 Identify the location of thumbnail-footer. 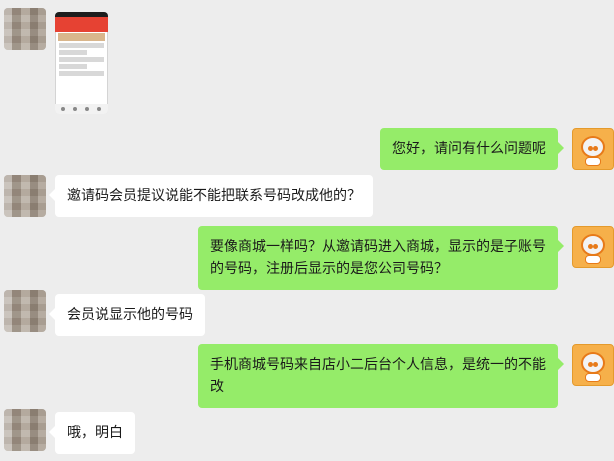
(81, 109).